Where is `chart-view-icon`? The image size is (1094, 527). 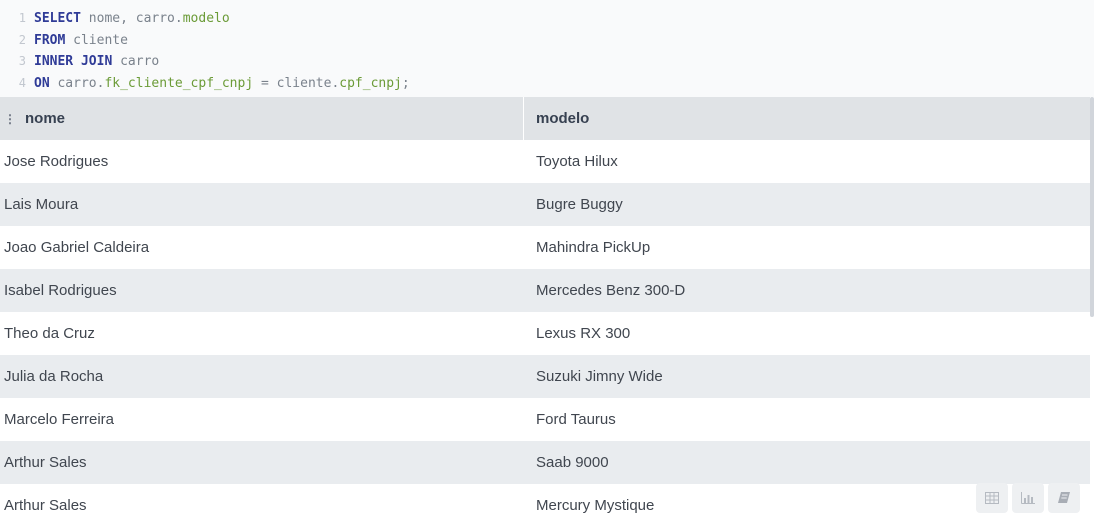
chart-view-icon is located at coordinates (1028, 498).